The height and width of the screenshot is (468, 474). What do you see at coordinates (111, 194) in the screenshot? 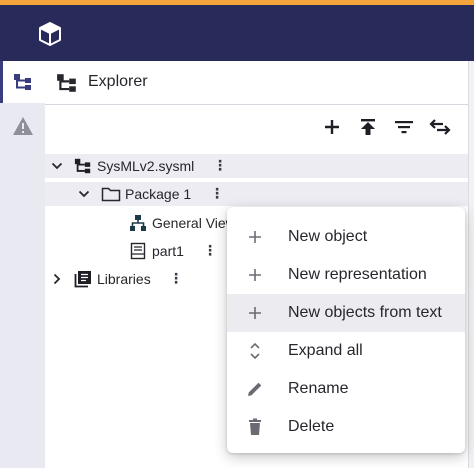
I see `folder-icon` at bounding box center [111, 194].